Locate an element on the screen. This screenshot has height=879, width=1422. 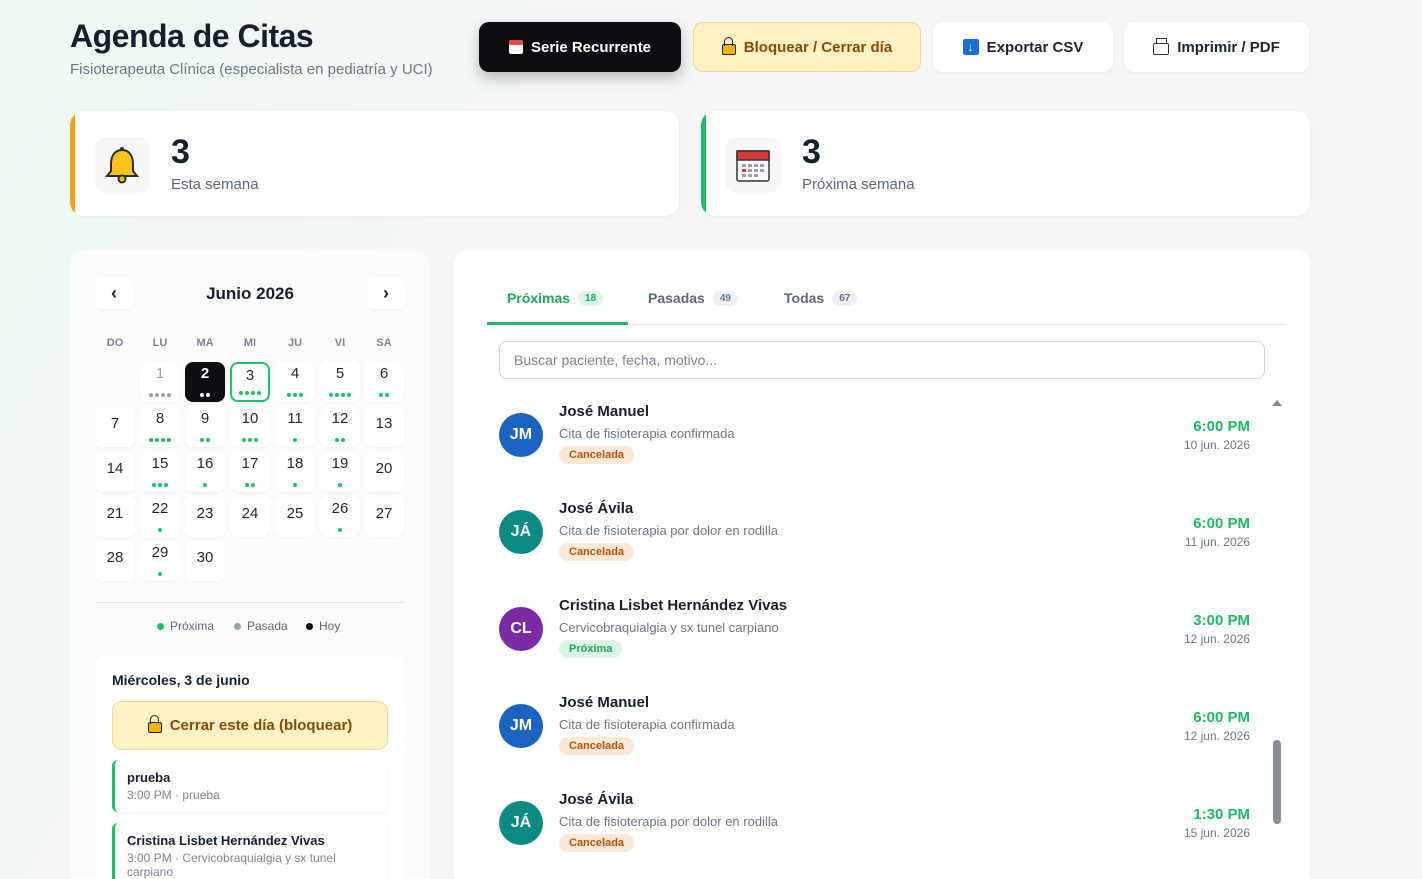
calendar-day: 13 is located at coordinates (384, 427).